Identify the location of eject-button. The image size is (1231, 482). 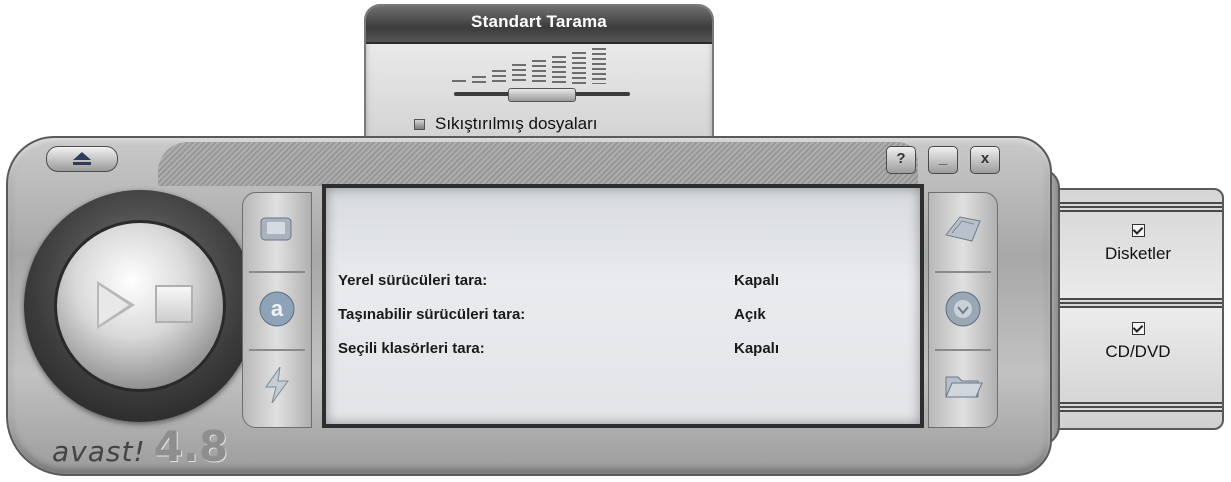
(82, 159).